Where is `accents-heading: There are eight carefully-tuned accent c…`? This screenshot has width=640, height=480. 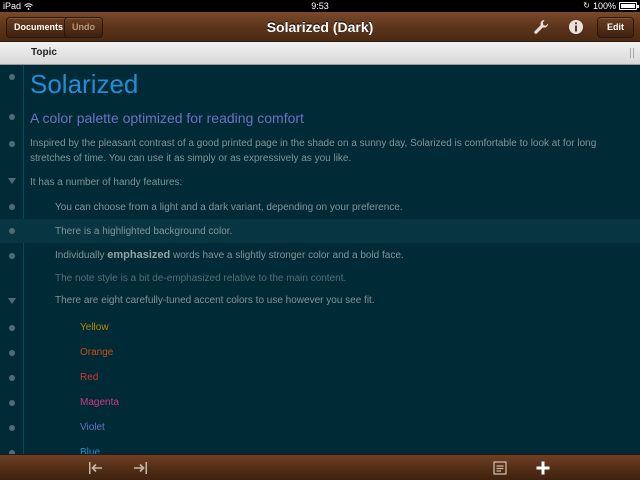 accents-heading: There are eight carefully-tuned accent c… is located at coordinates (215, 300).